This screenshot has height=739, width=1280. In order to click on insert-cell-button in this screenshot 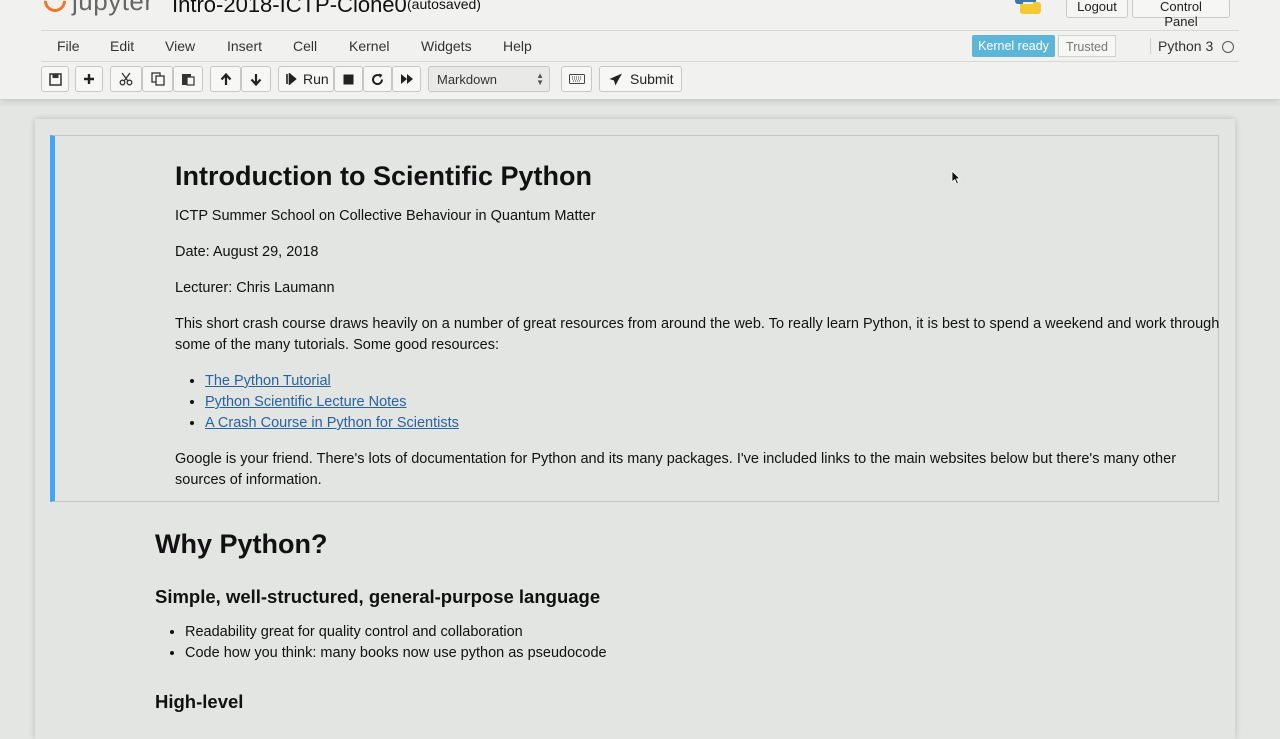, I will do `click(89, 79)`.